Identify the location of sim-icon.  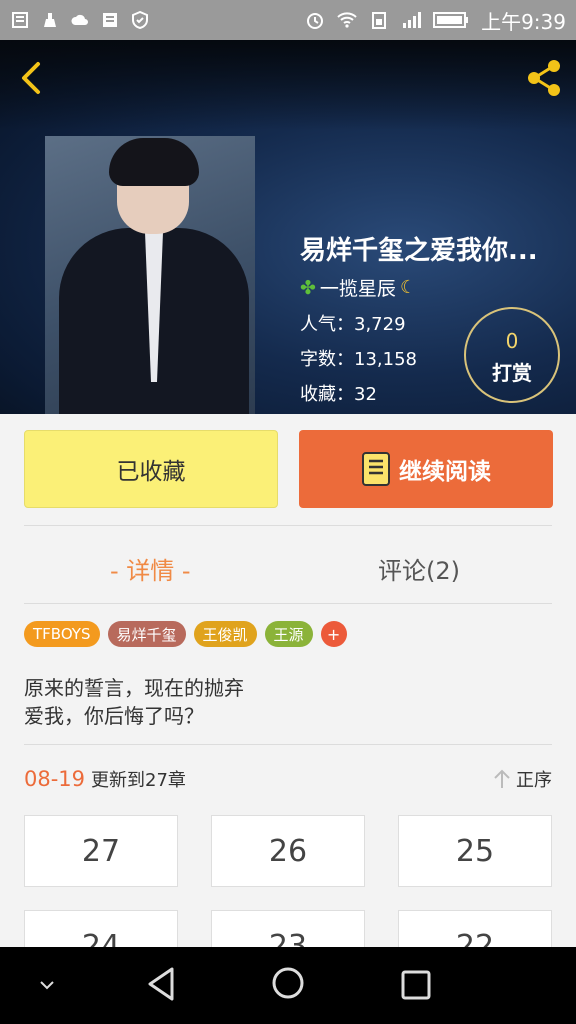
(20, 20).